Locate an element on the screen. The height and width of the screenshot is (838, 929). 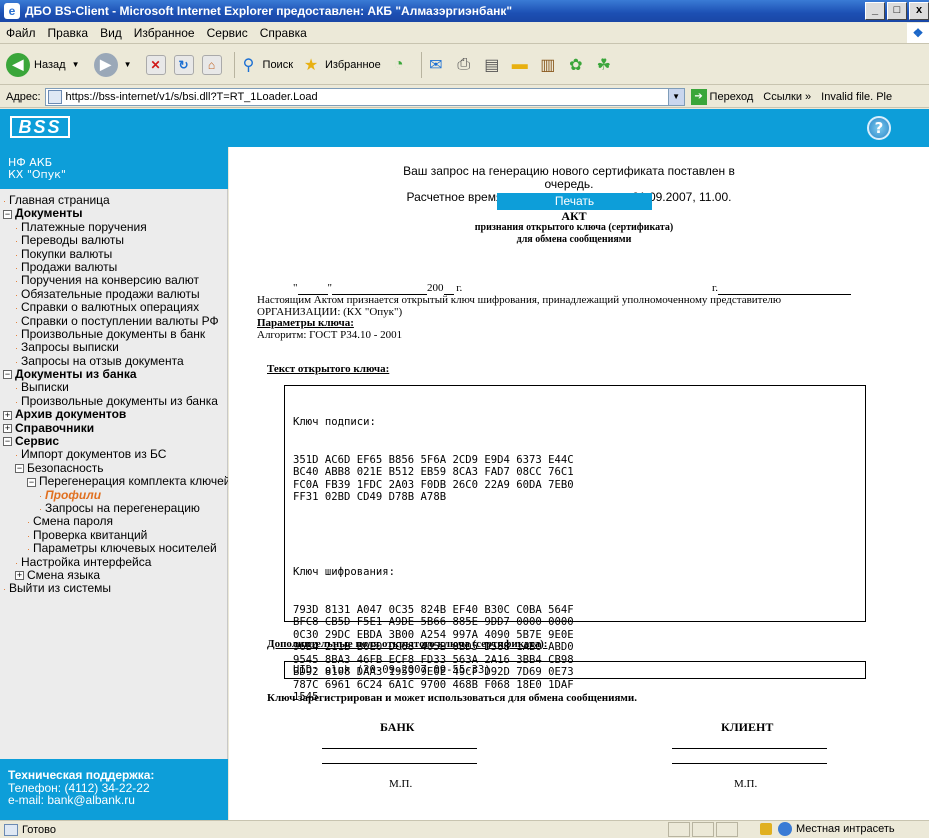
sidebar-item: + Архив документов is located at coordinates (114, 414).